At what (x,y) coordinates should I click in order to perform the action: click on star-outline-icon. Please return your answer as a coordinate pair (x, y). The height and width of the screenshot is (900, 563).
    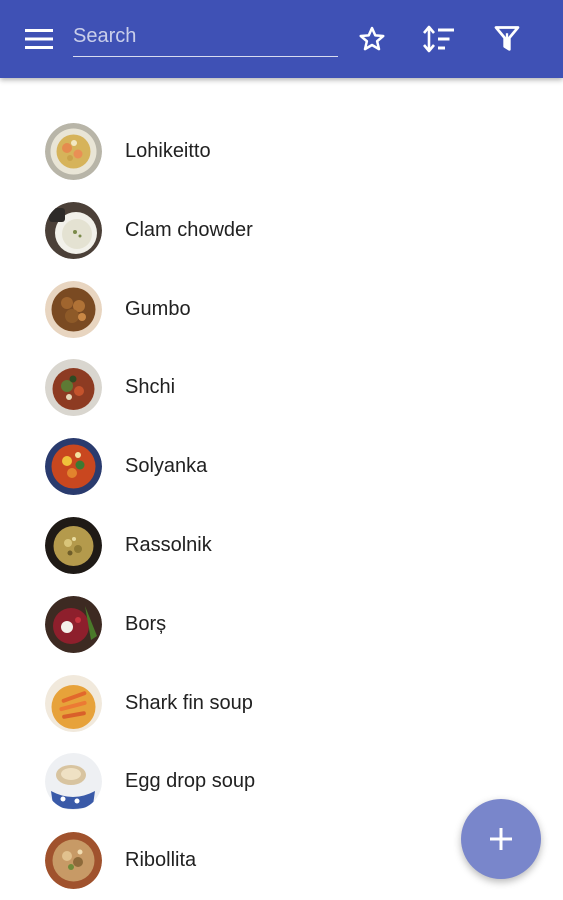
    Looking at the image, I should click on (372, 38).